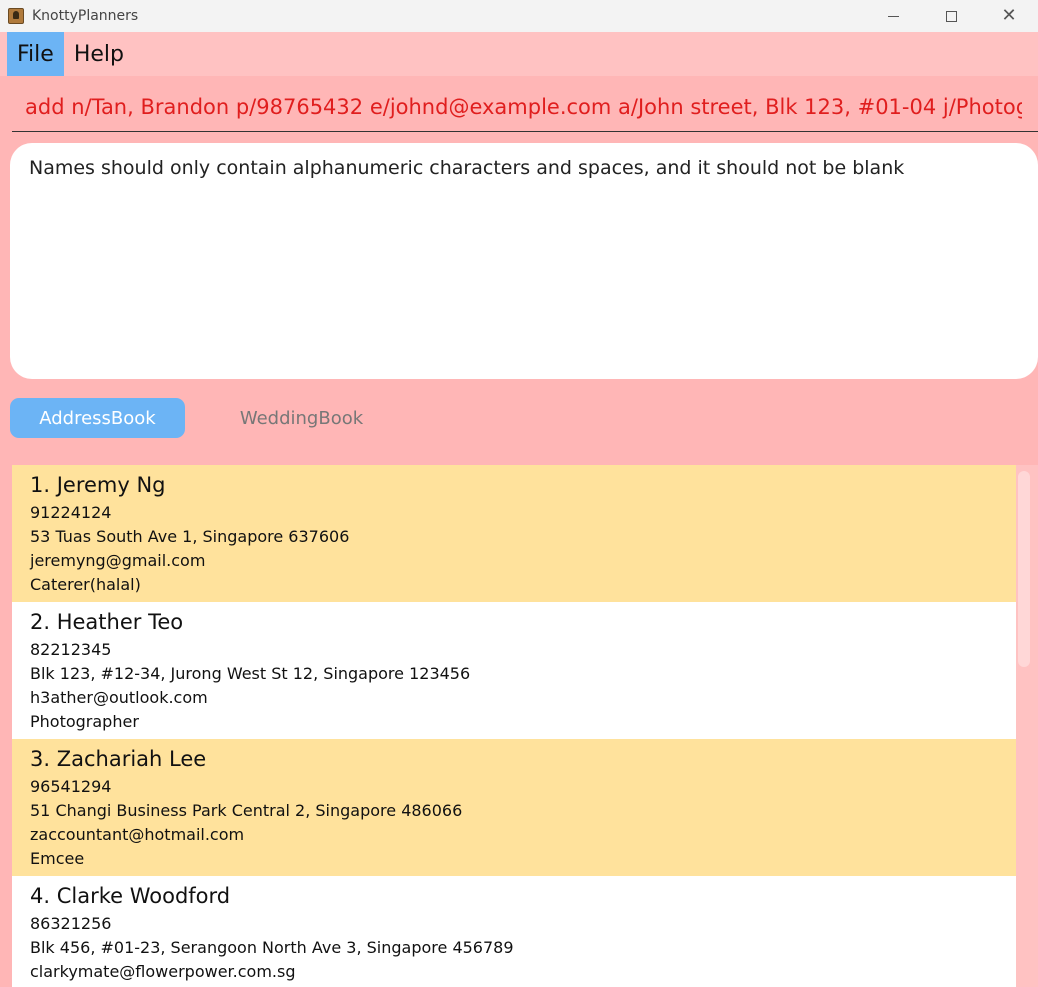  Describe the element at coordinates (519, 54) in the screenshot. I see `menu-bar: File Help` at that location.